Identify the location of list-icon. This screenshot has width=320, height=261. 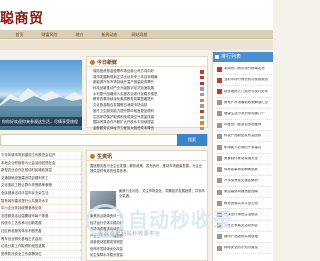
(217, 57).